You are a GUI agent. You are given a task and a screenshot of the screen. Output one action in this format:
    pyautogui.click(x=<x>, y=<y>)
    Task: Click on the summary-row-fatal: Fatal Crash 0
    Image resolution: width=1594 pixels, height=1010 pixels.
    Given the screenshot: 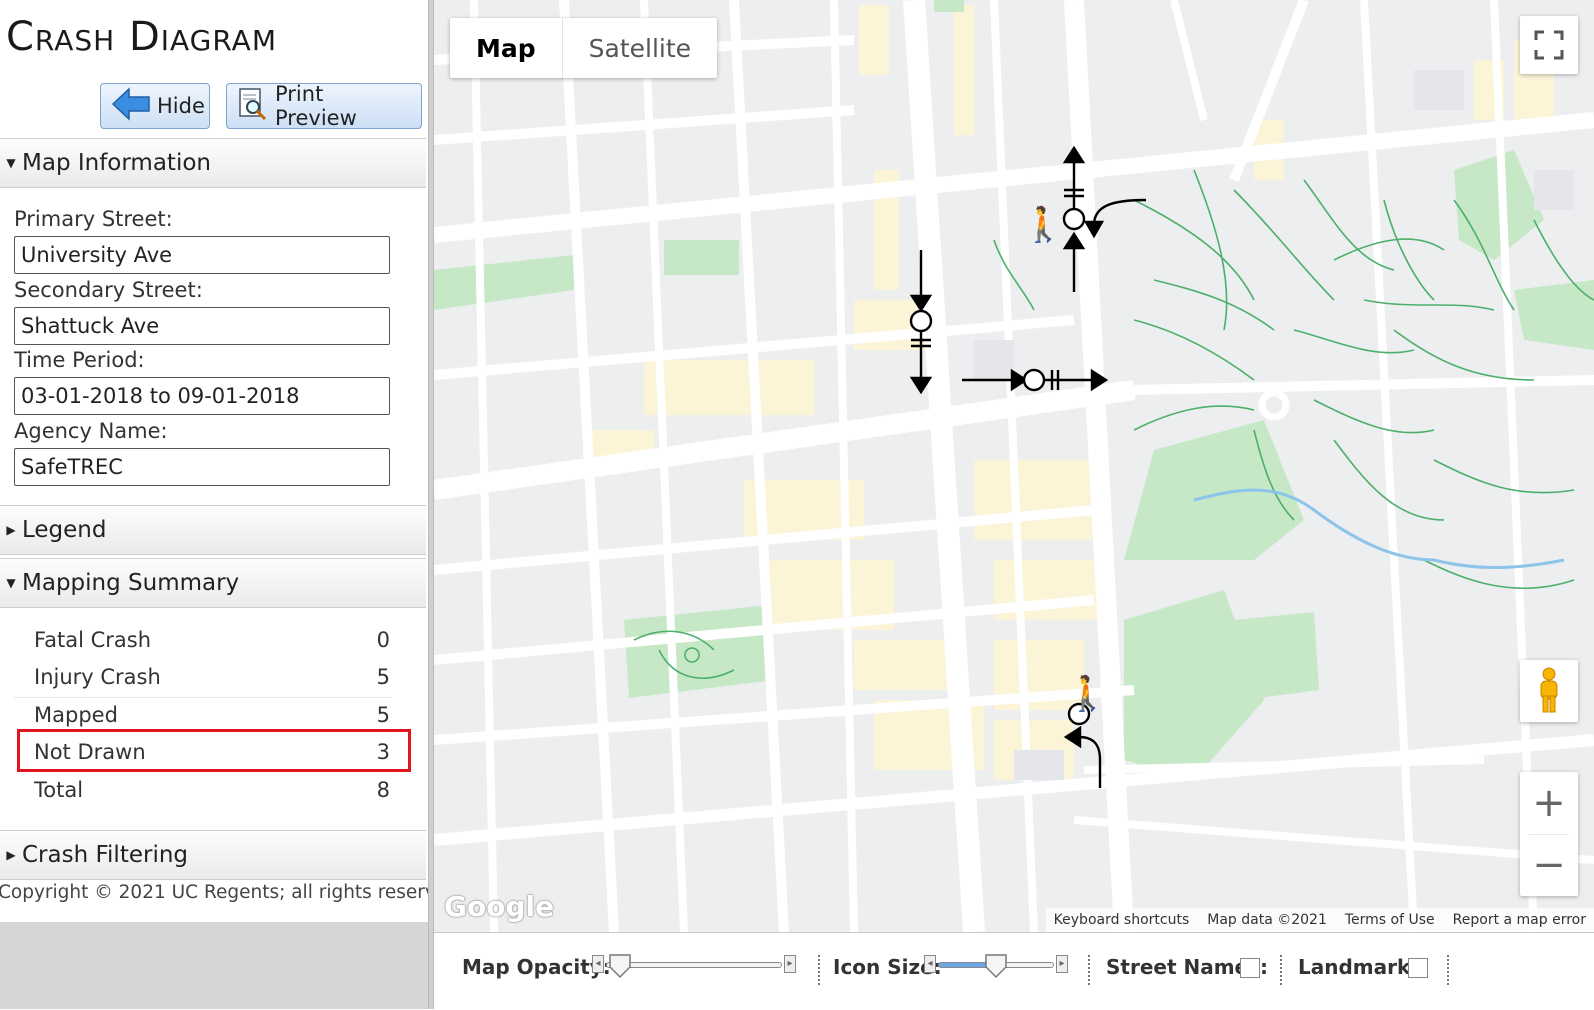 What is the action you would take?
    pyautogui.click(x=203, y=639)
    